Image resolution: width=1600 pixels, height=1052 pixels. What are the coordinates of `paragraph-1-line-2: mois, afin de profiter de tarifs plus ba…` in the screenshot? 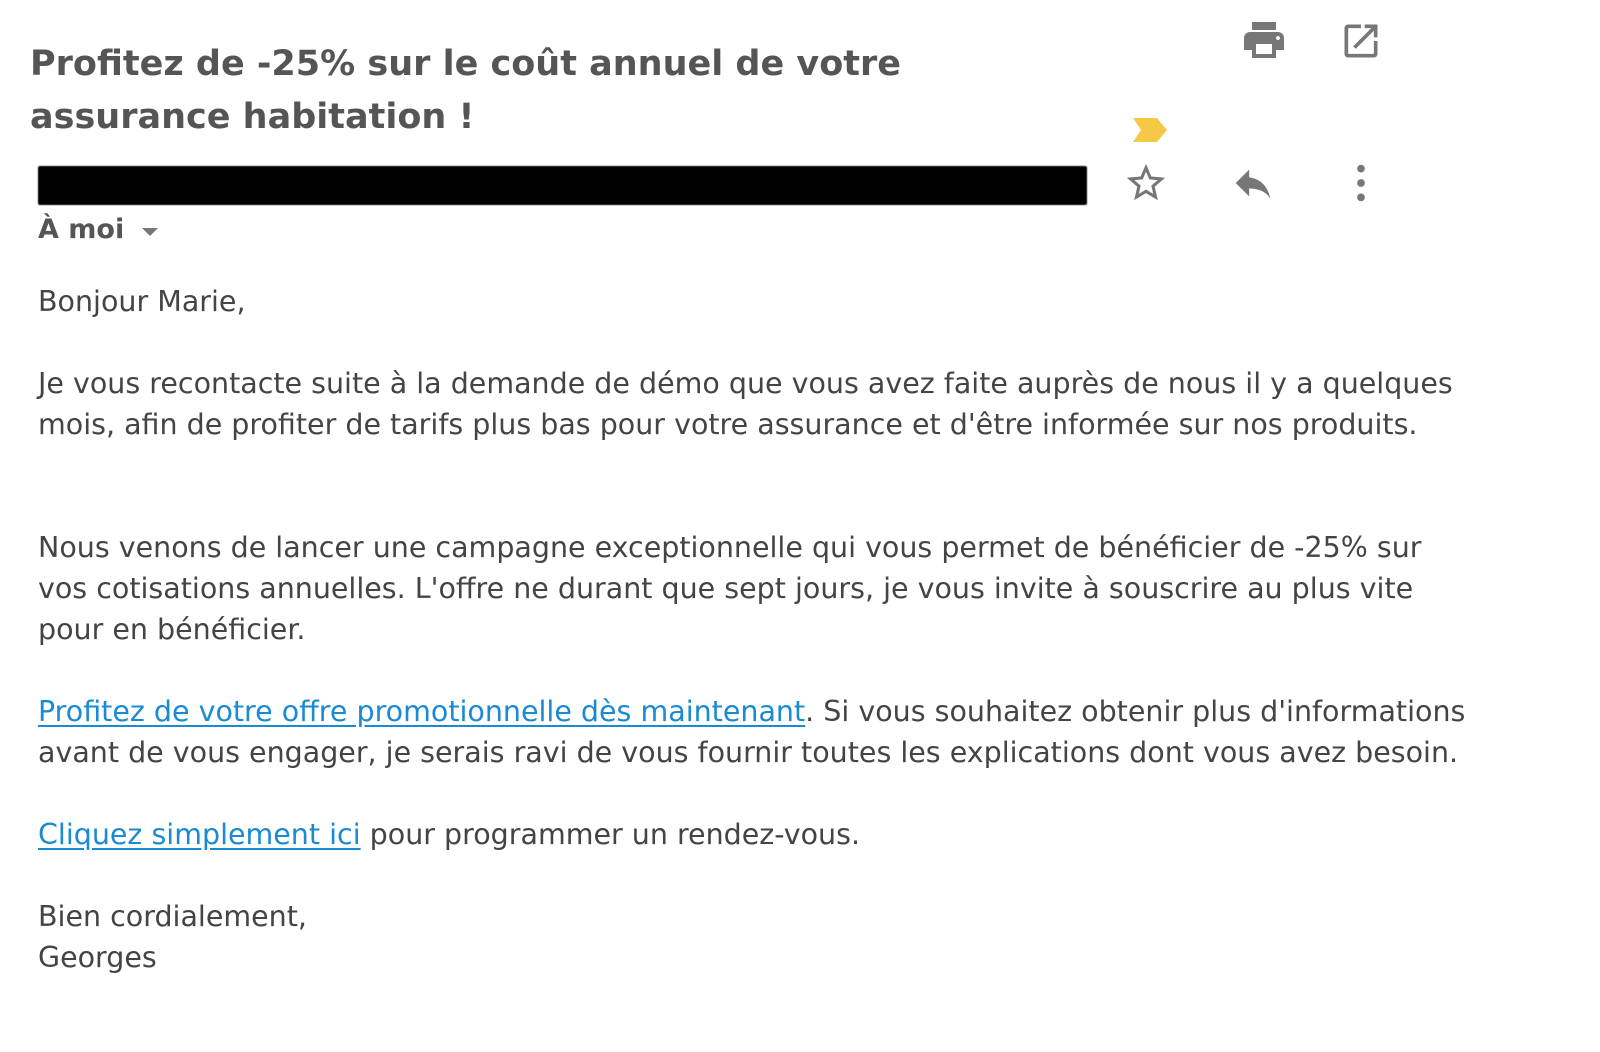 It's located at (728, 424).